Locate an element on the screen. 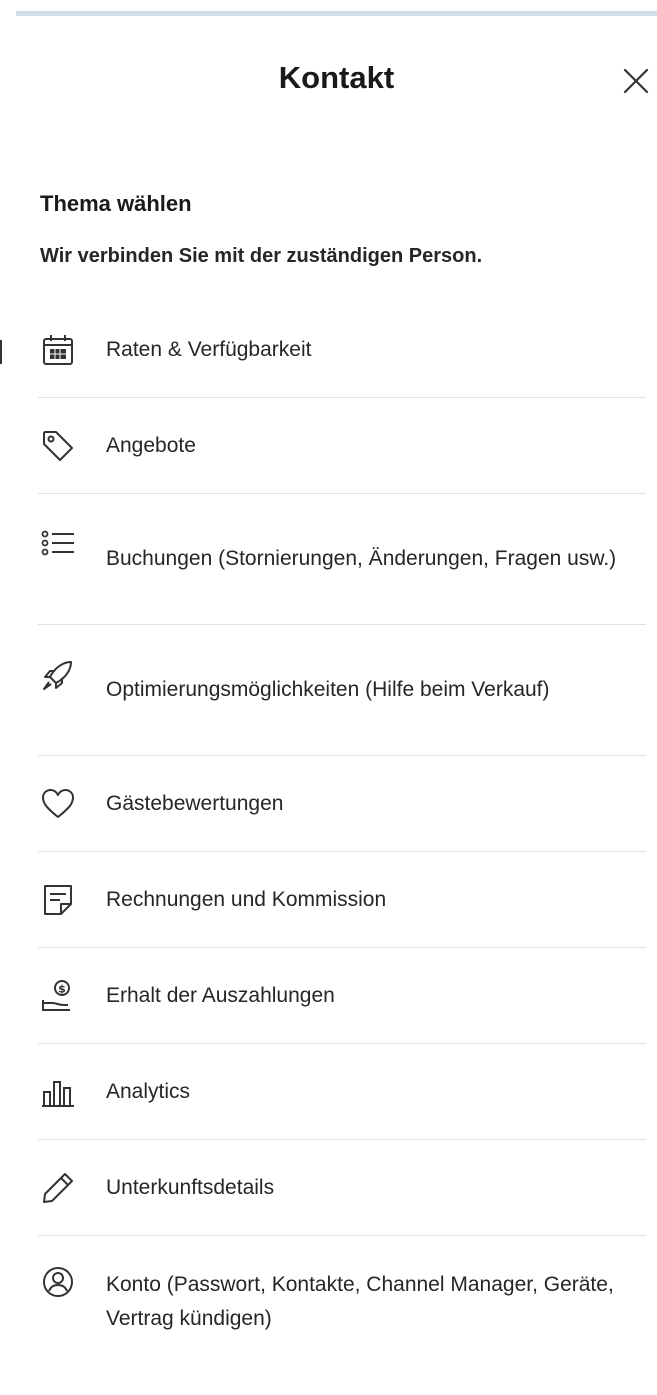  topic-label: Raten & Verfügbarkeit is located at coordinates (209, 349).